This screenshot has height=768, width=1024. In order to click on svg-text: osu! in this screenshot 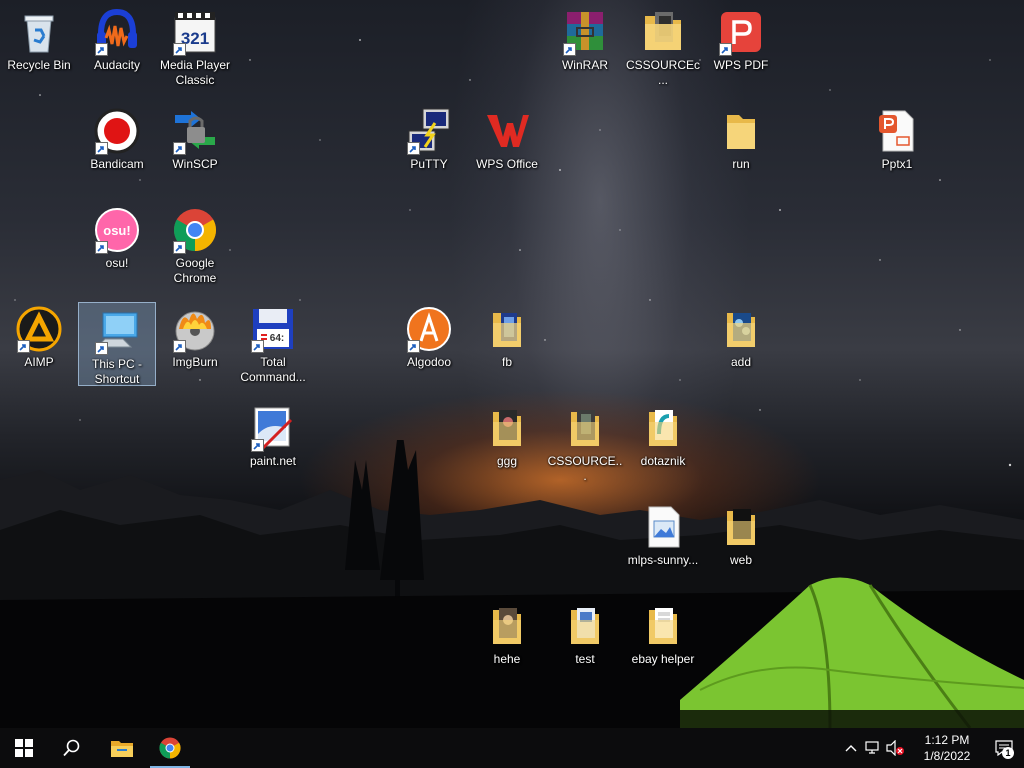, I will do `click(116, 230)`.